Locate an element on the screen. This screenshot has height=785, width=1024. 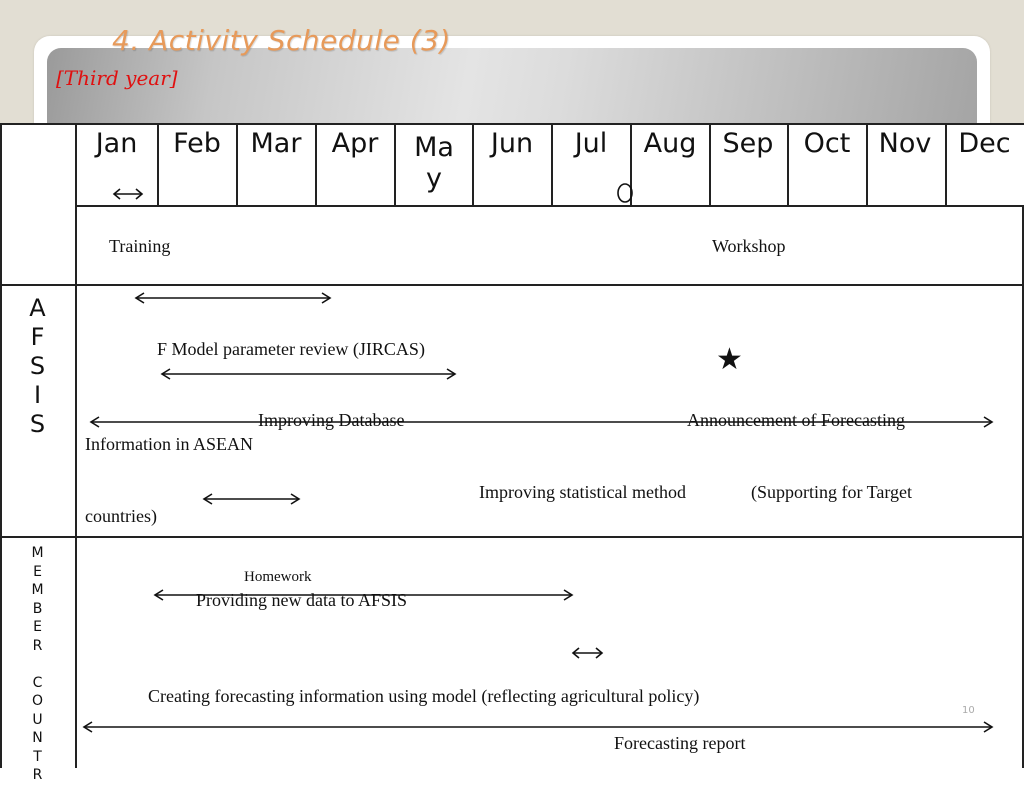
member-row-top is located at coordinates (512, 537).